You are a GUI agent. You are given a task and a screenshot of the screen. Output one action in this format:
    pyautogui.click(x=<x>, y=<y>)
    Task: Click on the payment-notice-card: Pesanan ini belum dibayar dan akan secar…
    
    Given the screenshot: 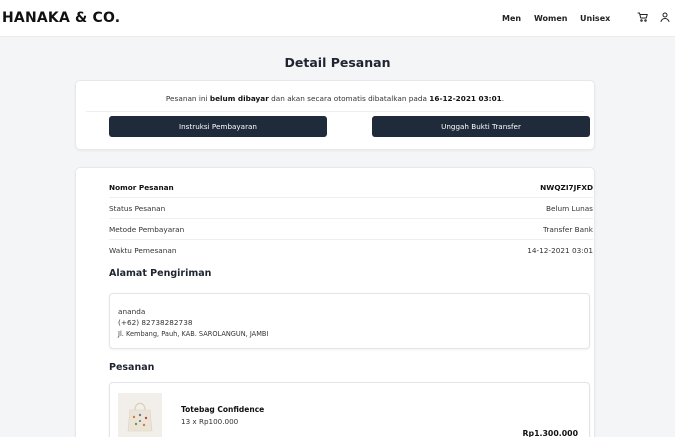 What is the action you would take?
    pyautogui.click(x=335, y=115)
    